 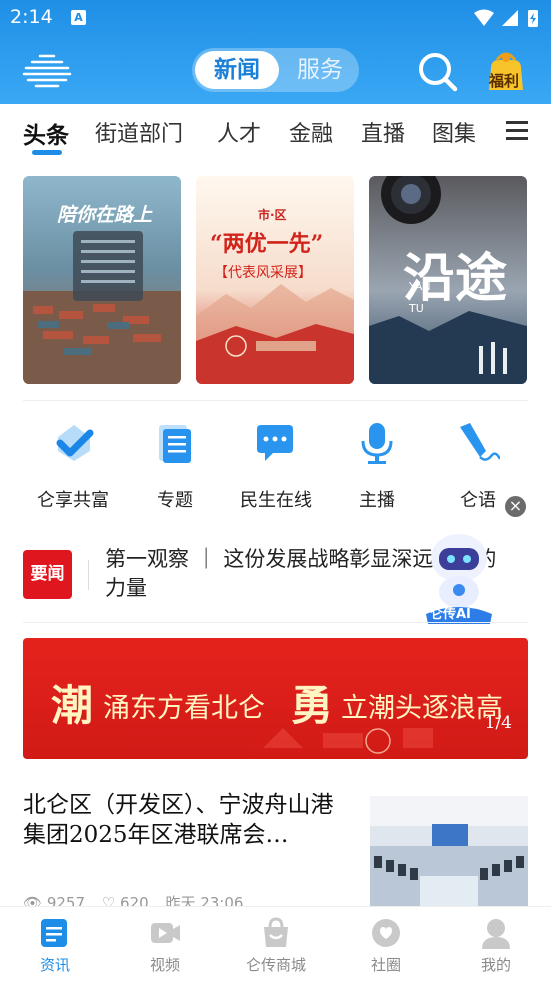 I want to click on tab-street-department: 街道部门, so click(x=139, y=132).